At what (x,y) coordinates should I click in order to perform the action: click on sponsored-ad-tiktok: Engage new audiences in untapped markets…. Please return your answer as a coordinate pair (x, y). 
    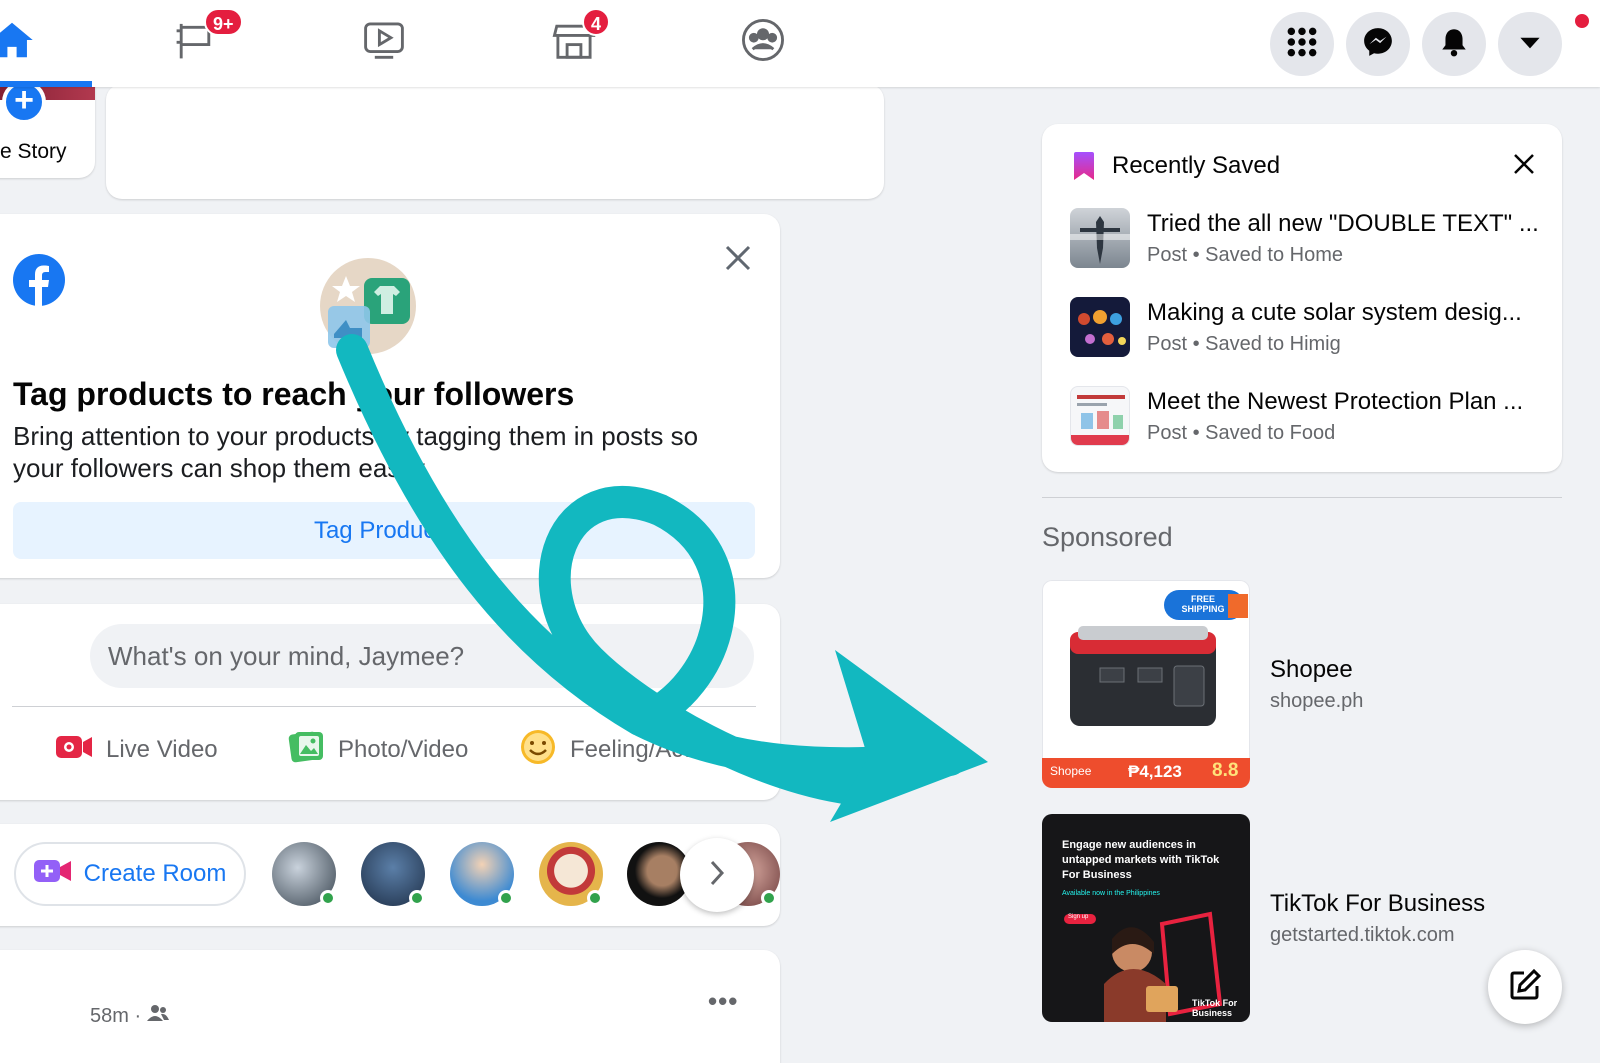
    Looking at the image, I should click on (1292, 919).